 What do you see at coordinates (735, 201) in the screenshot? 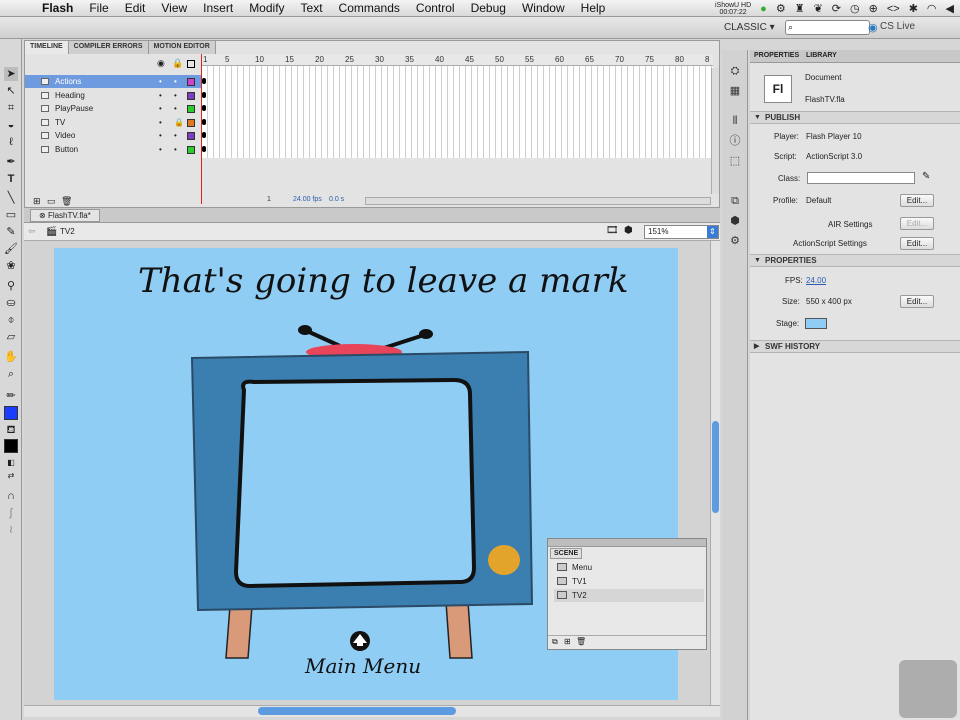
I see `code-snippets-icon: ⧉` at bounding box center [735, 201].